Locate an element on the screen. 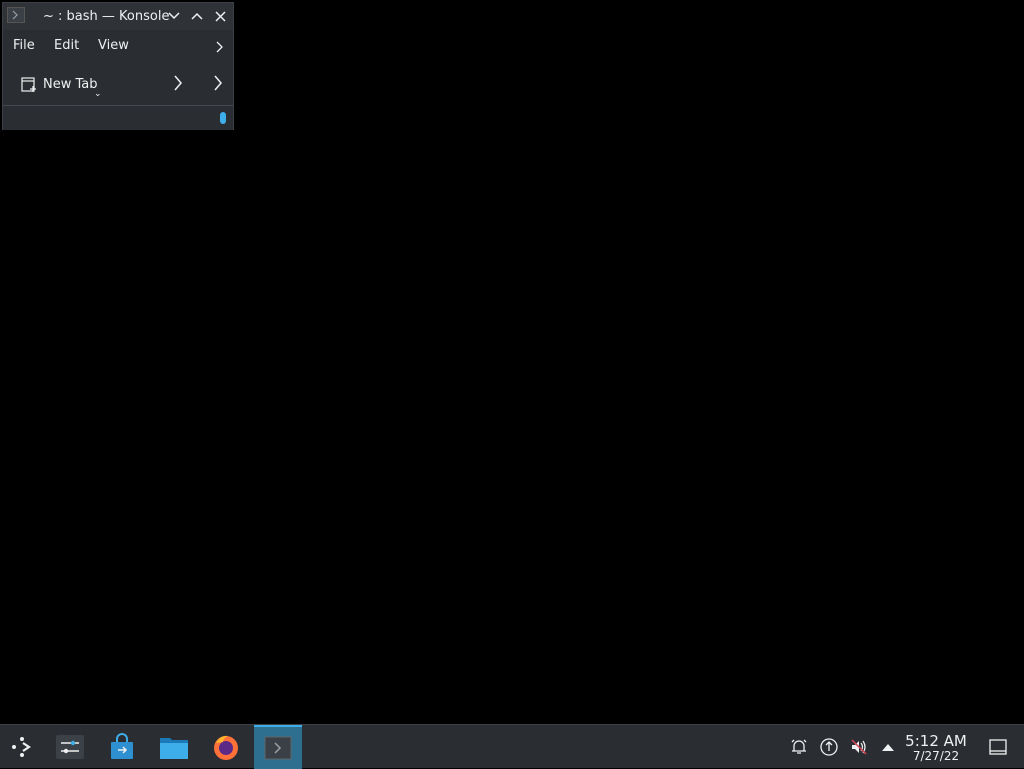 The image size is (1024, 769). toolbar-overflow-button is located at coordinates (218, 85).